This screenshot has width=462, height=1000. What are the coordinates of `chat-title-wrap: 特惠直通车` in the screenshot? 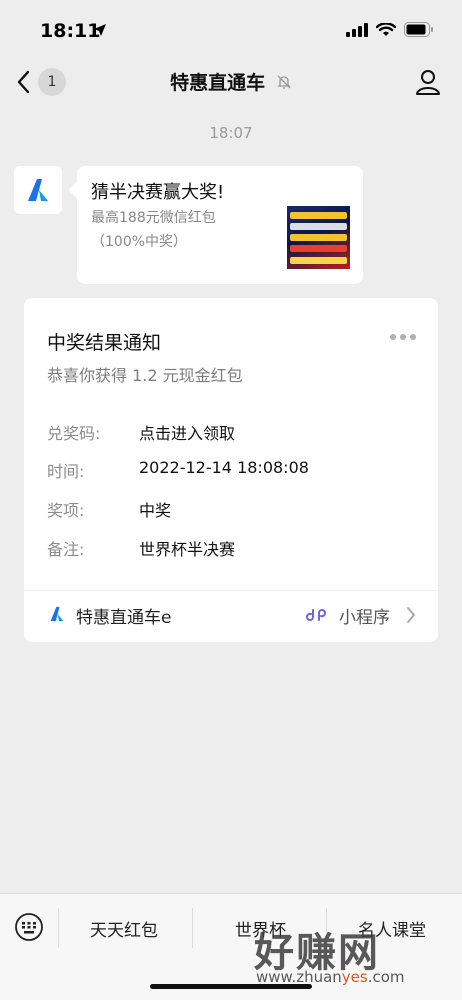 It's located at (231, 81).